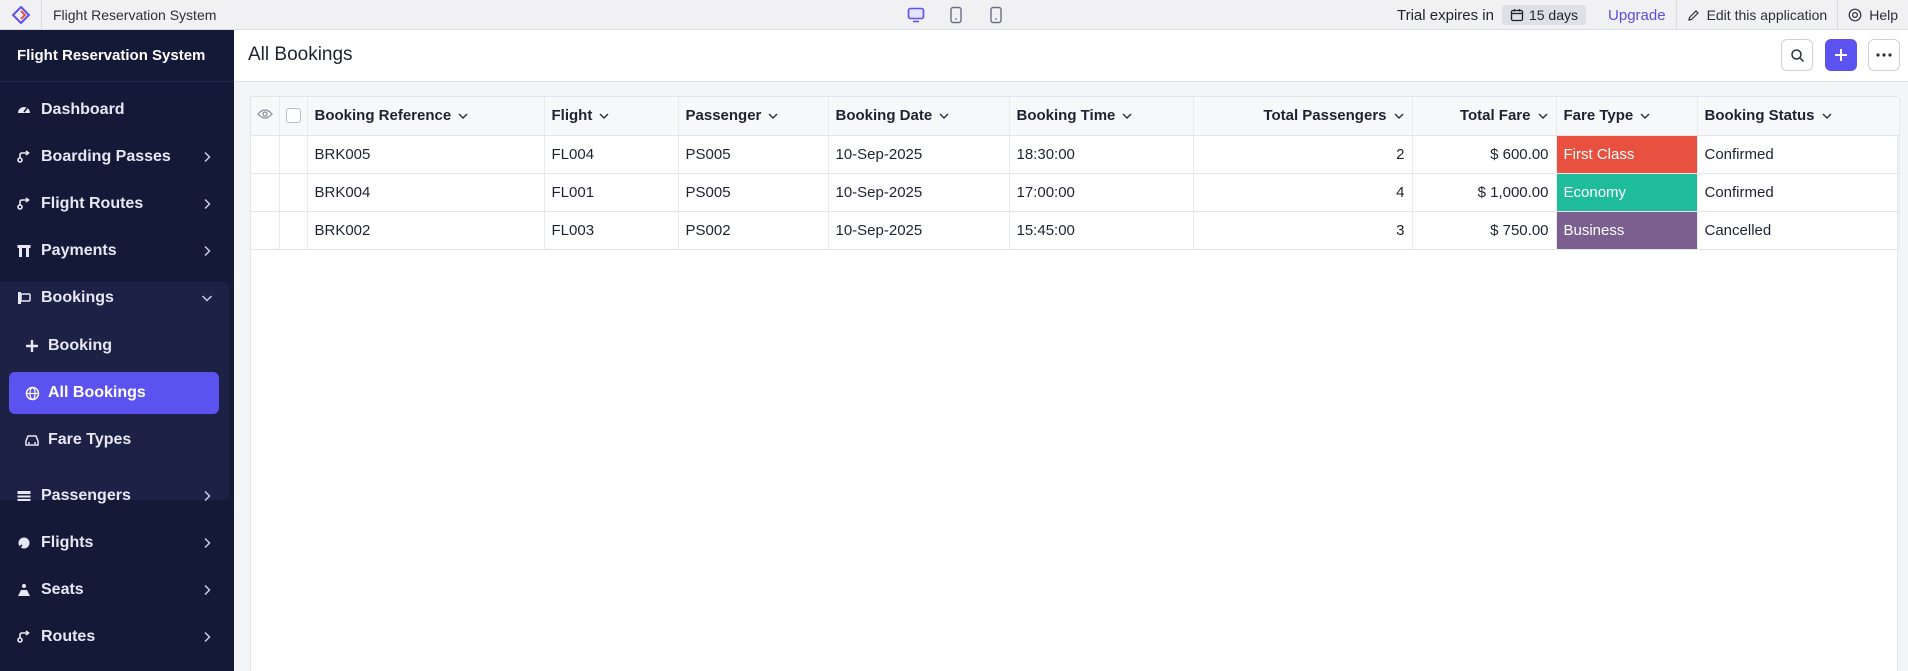 The image size is (1908, 671). I want to click on sidebar-subitem-booking: Booking, so click(114, 346).